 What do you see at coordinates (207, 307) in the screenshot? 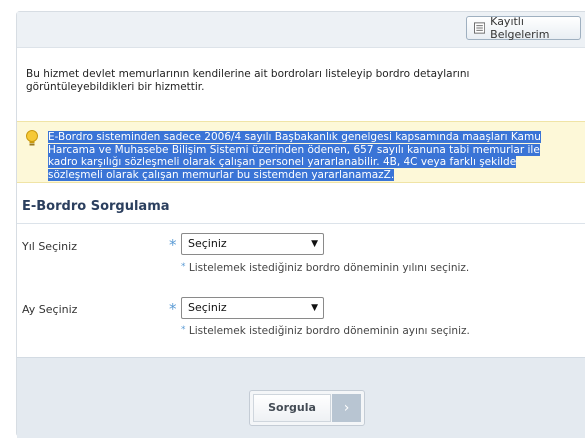
I see `month-selected-value: Seçiniz` at bounding box center [207, 307].